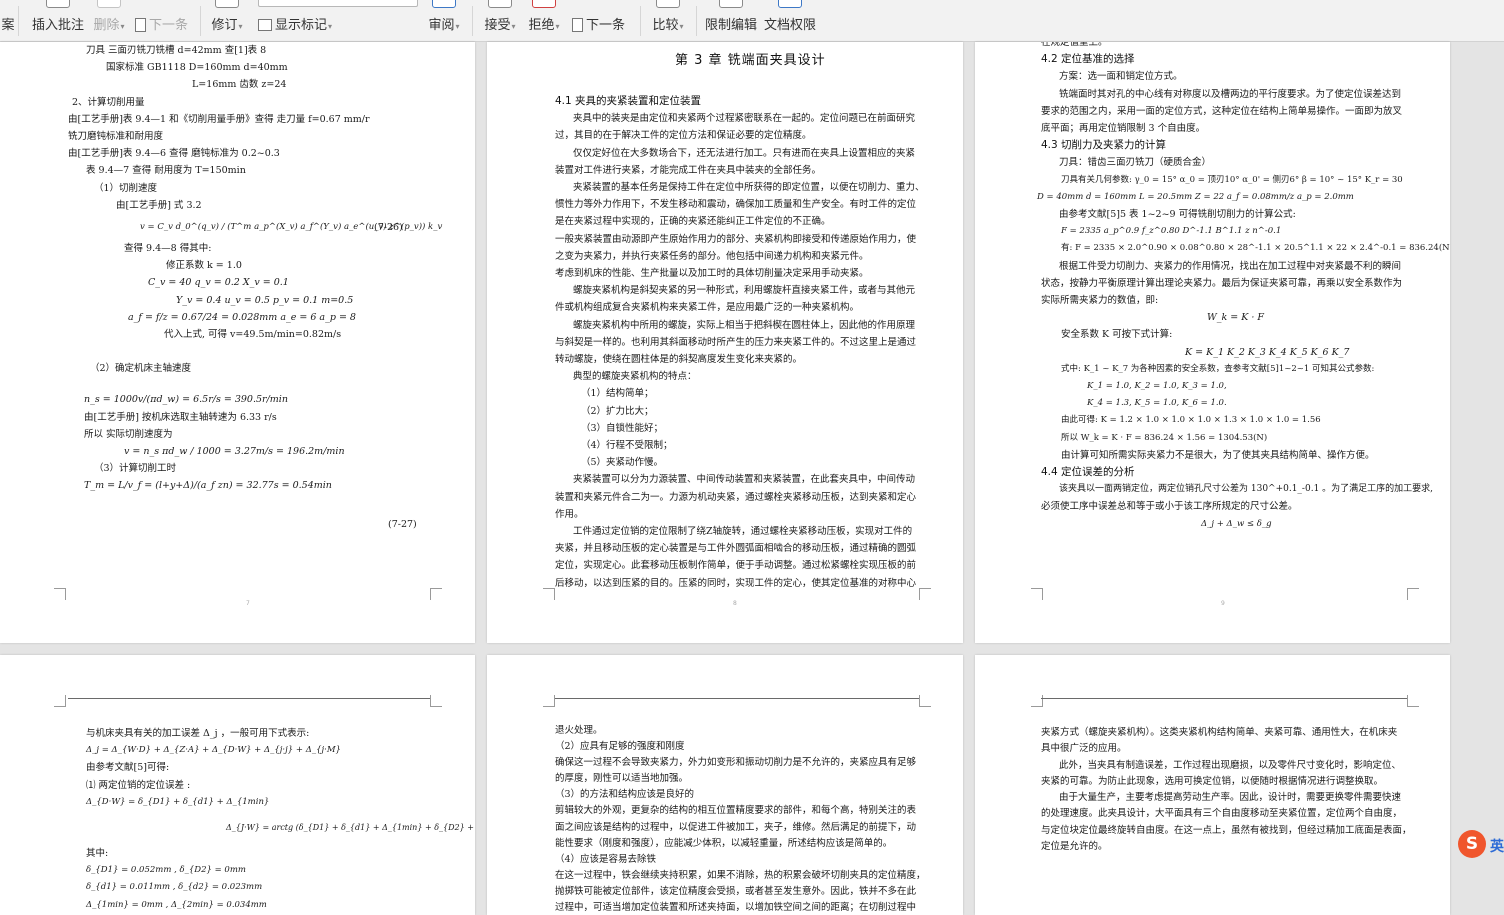 The image size is (1504, 915). Describe the element at coordinates (402, 524) in the screenshot. I see `equation-number: (7-27)` at that location.